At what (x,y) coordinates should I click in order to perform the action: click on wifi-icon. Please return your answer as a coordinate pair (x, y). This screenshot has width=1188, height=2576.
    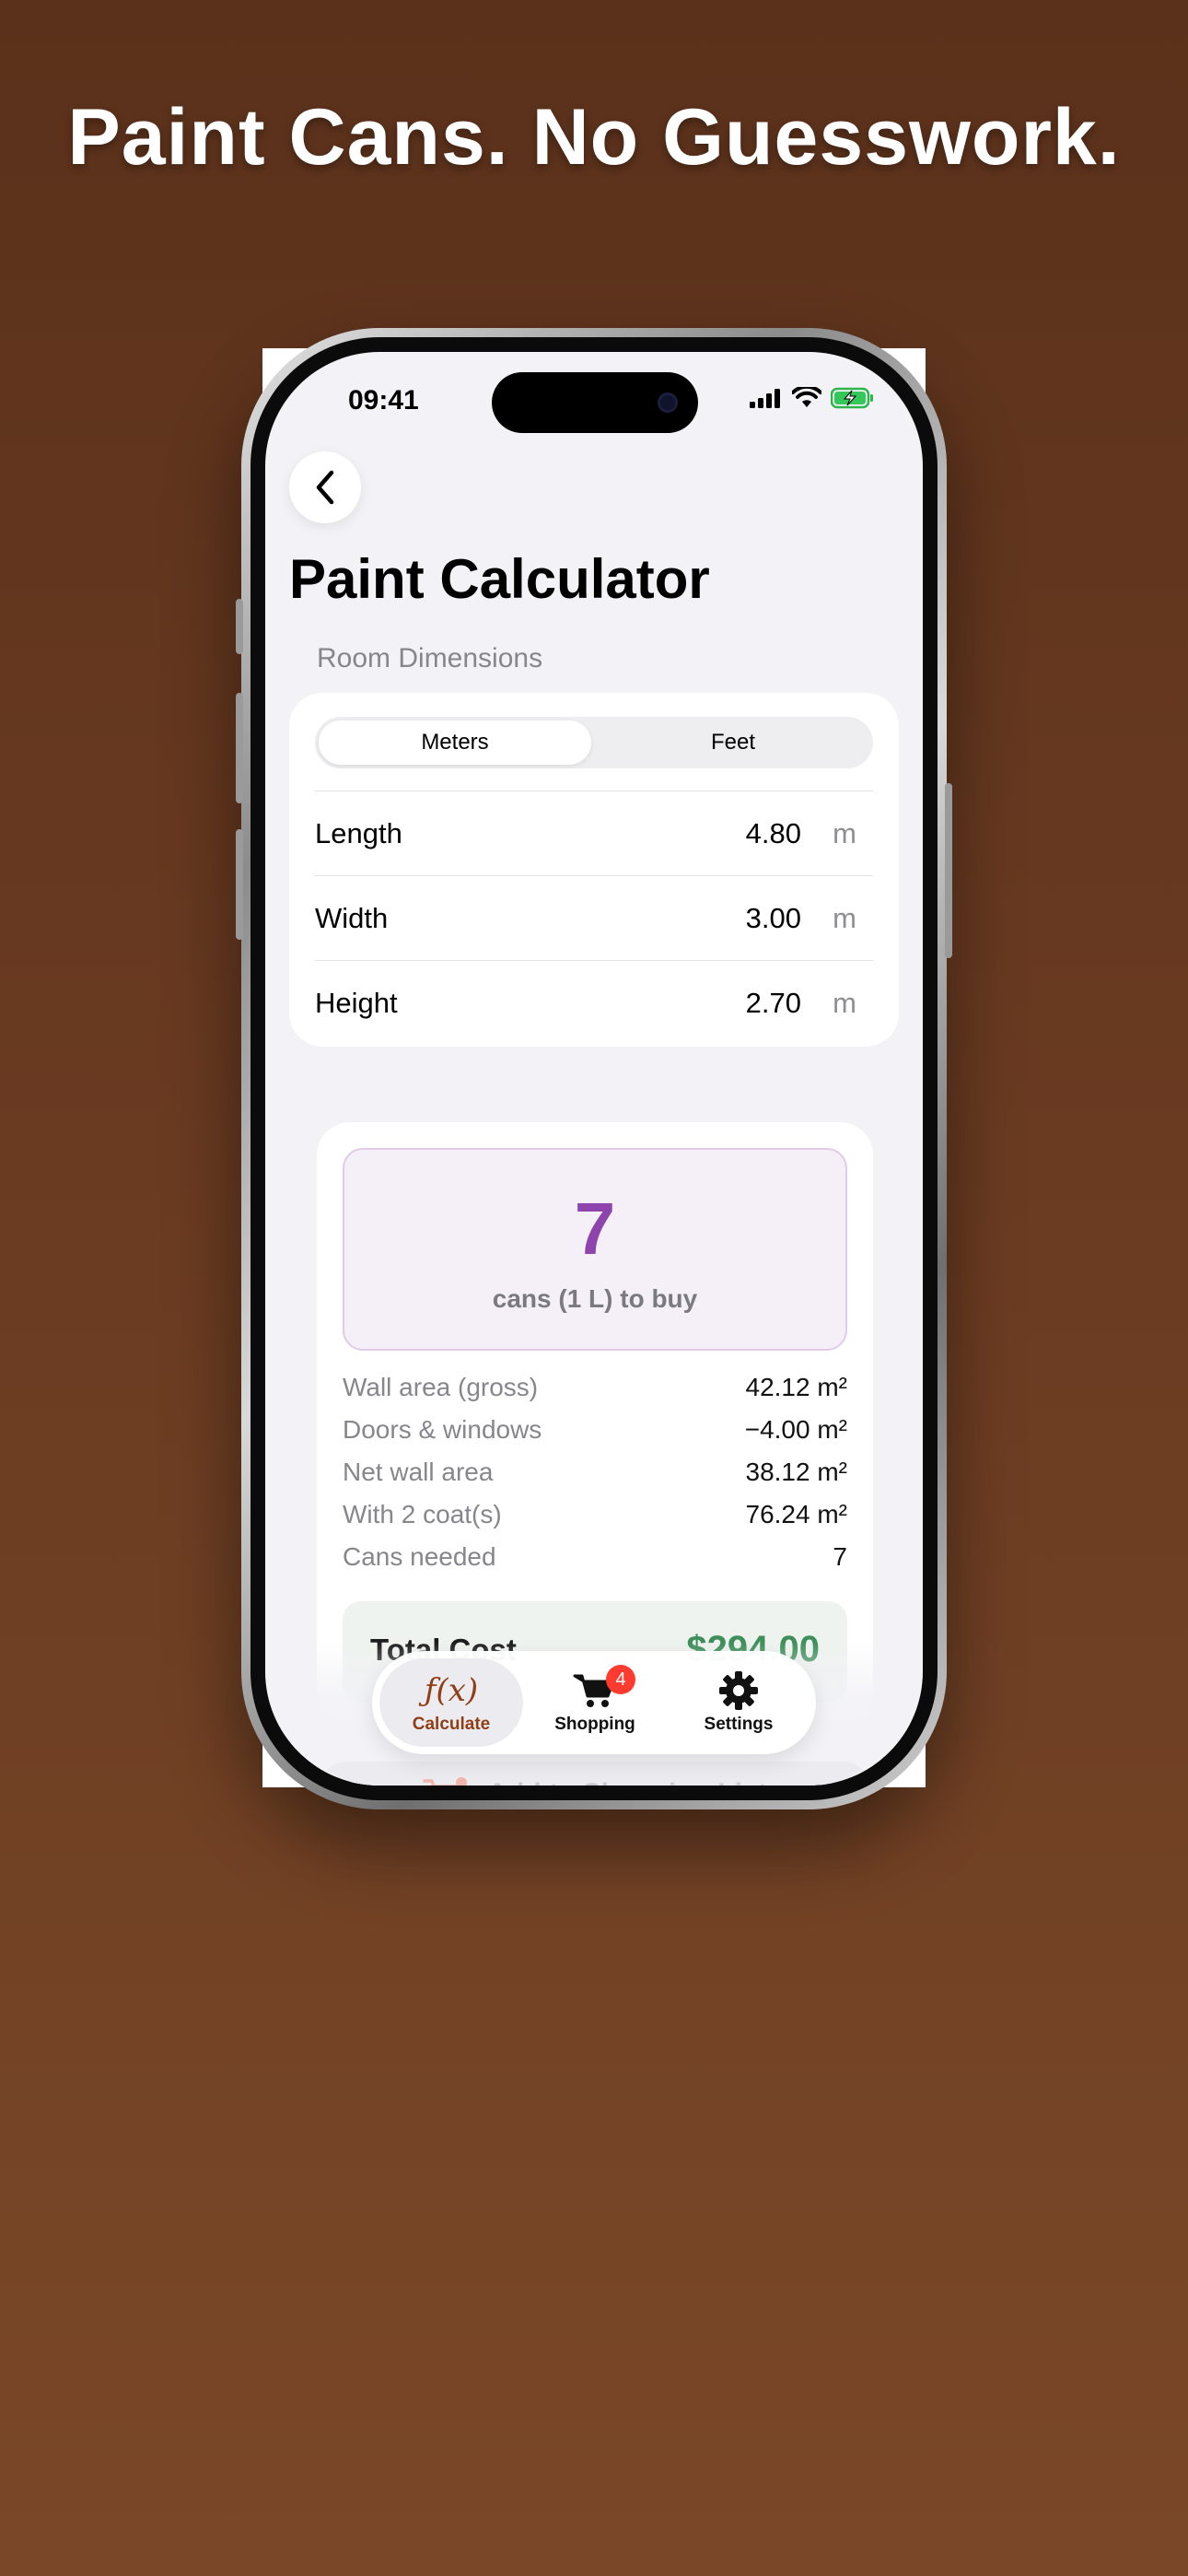
    Looking at the image, I should click on (806, 397).